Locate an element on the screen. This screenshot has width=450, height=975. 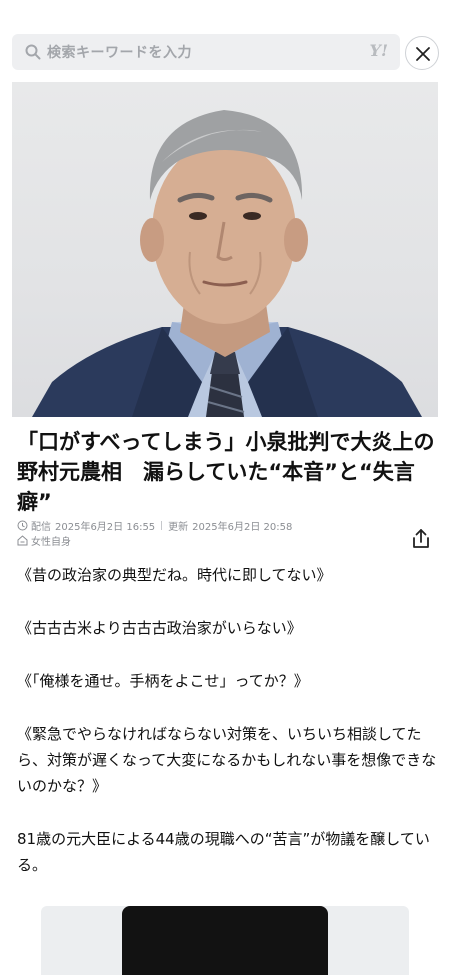
article-source: 女性自身 is located at coordinates (51, 540).